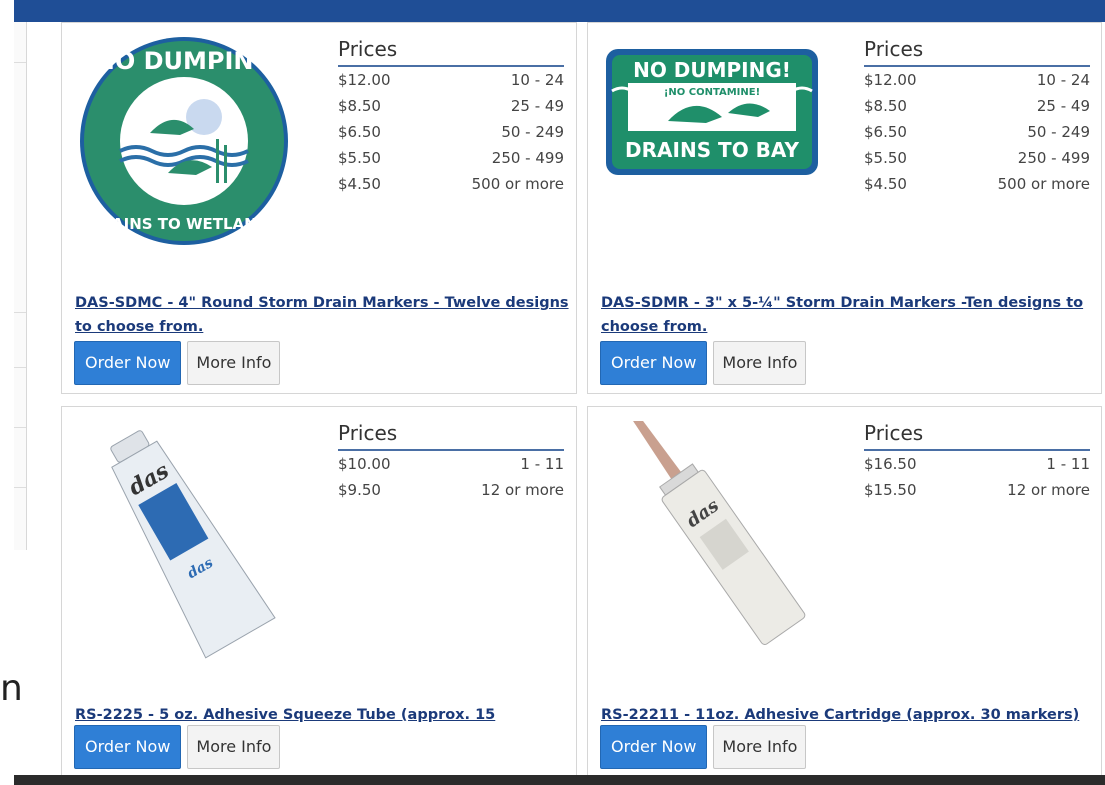 The height and width of the screenshot is (785, 1105). I want to click on price-row: $9.50 12 or more, so click(451, 490).